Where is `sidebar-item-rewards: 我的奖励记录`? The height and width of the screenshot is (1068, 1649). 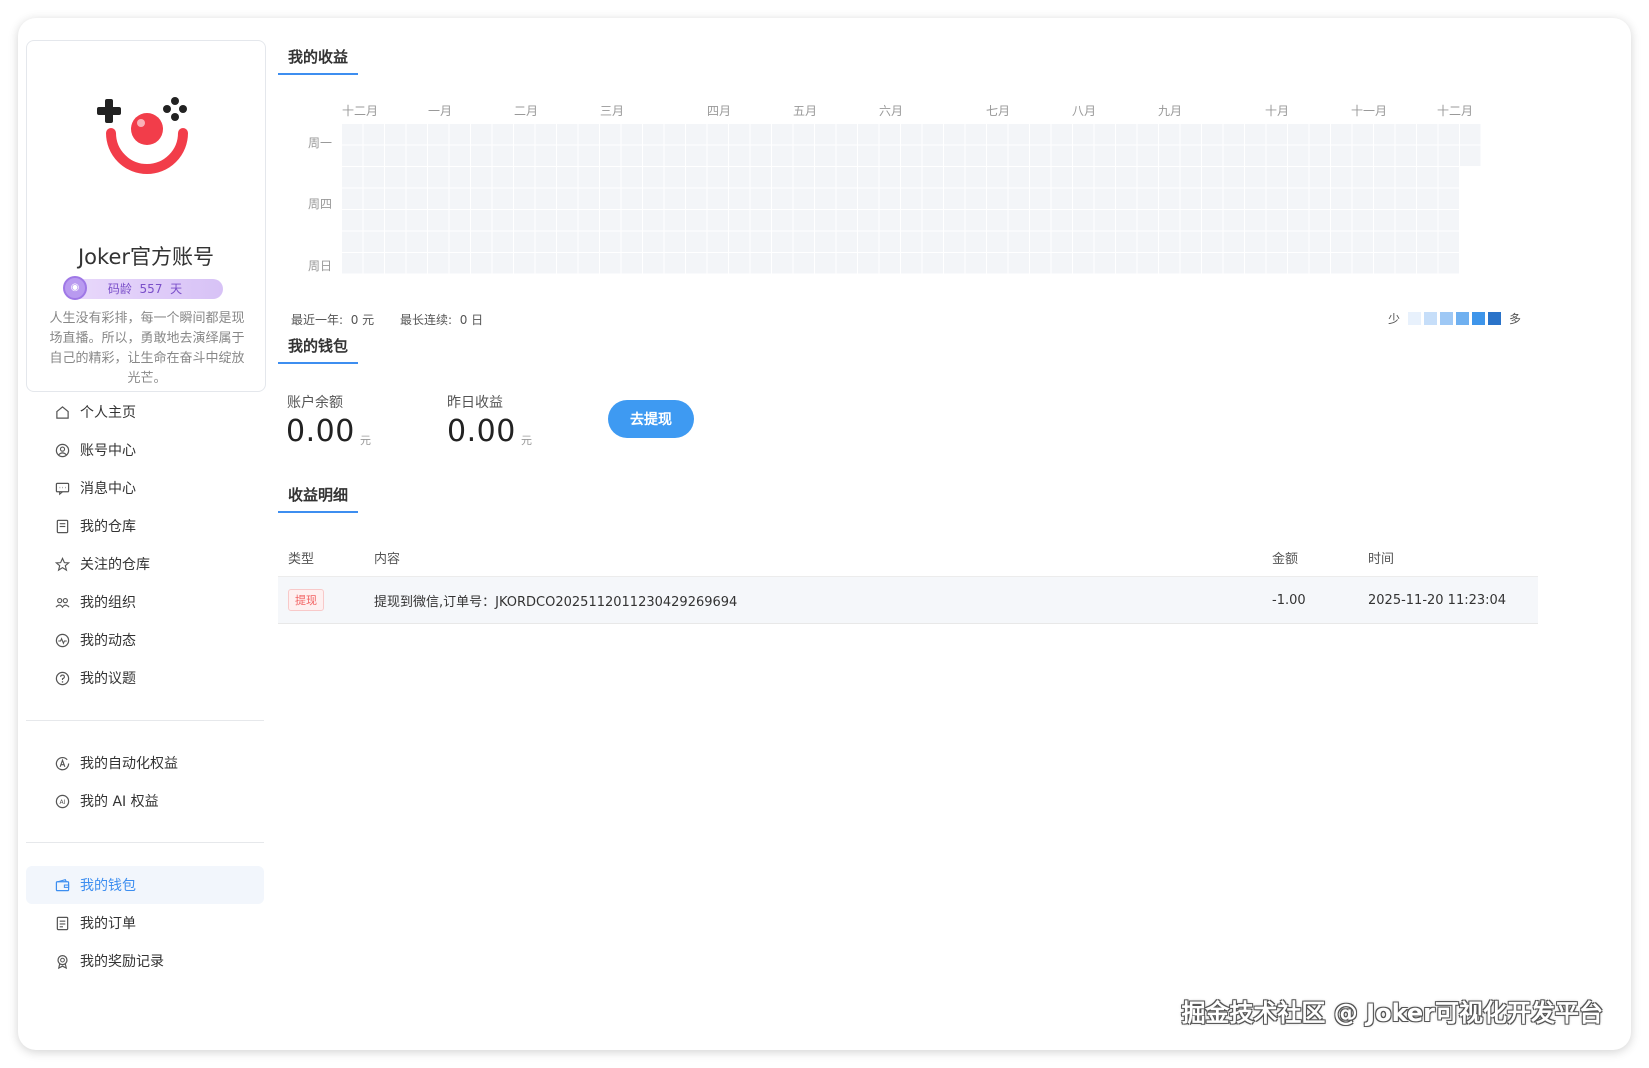
sidebar-item-rewards: 我的奖励记录 is located at coordinates (145, 961).